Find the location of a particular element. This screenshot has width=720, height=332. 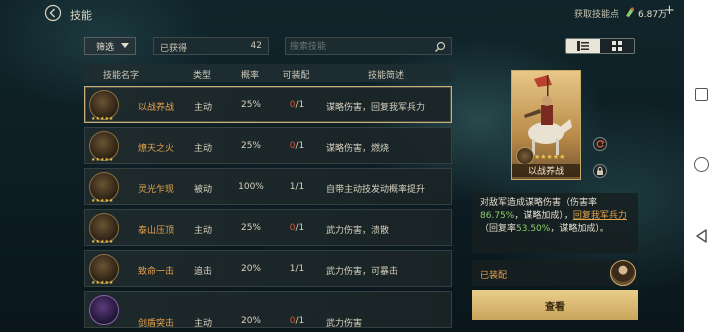

header-desc: 技能简述 is located at coordinates (385, 76).